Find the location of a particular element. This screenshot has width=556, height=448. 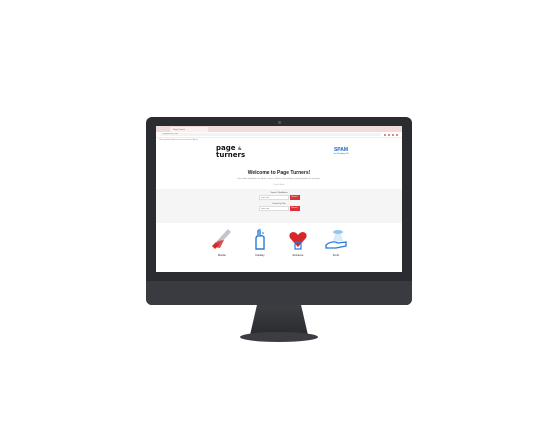

ufo-hand-icon is located at coordinates (336, 239).